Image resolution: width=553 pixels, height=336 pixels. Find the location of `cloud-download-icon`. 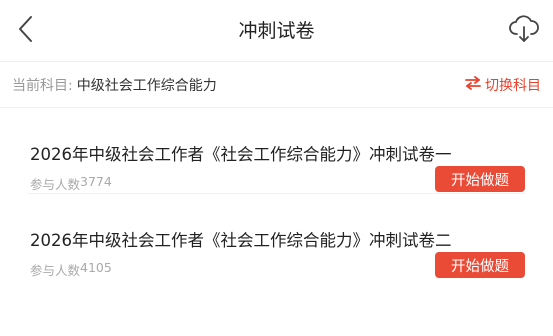

cloud-download-icon is located at coordinates (524, 31).